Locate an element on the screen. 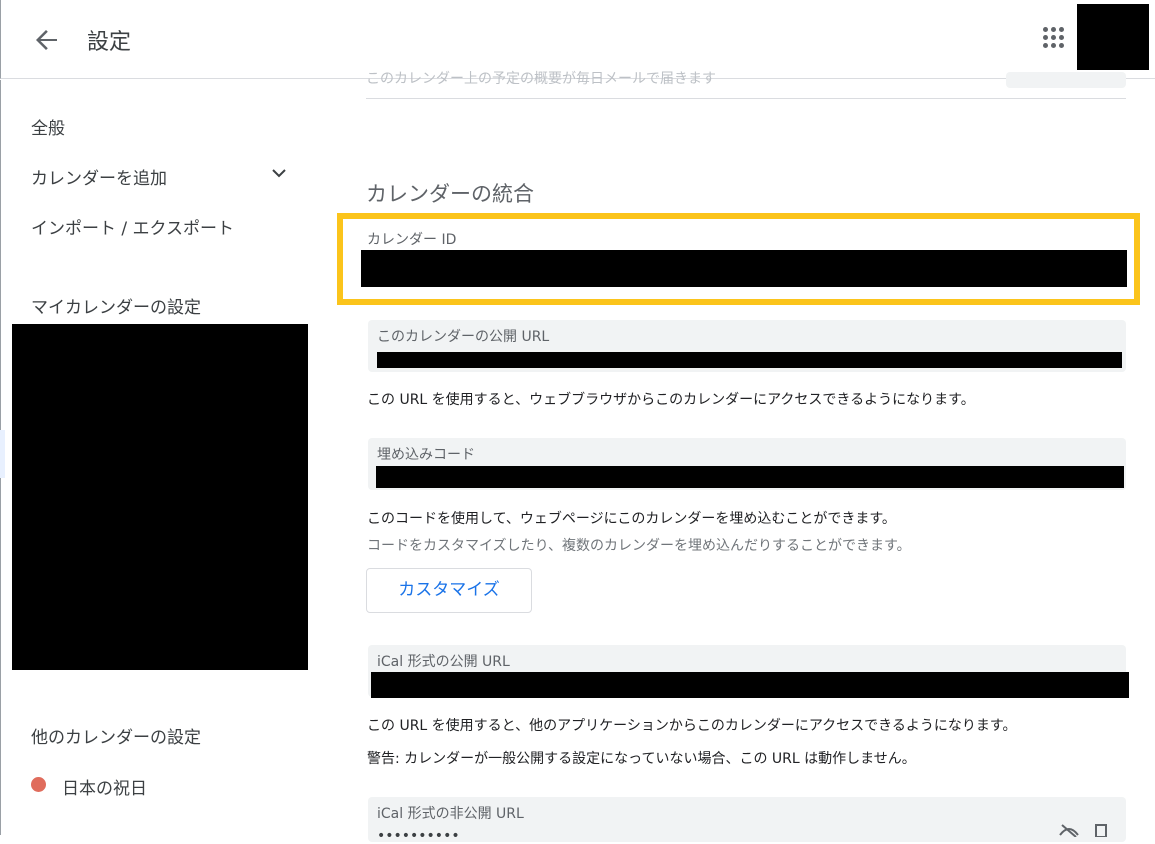 This screenshot has height=844, width=1155. ical-private-url-value: •••••••••• is located at coordinates (418, 836).